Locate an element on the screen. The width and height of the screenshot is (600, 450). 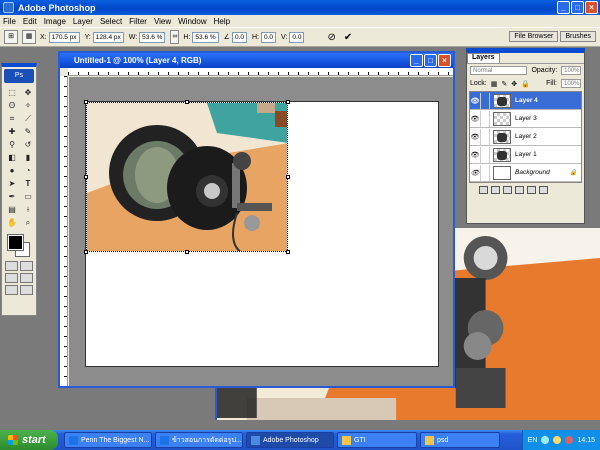
maximize-button: □ is located at coordinates (577, 7).